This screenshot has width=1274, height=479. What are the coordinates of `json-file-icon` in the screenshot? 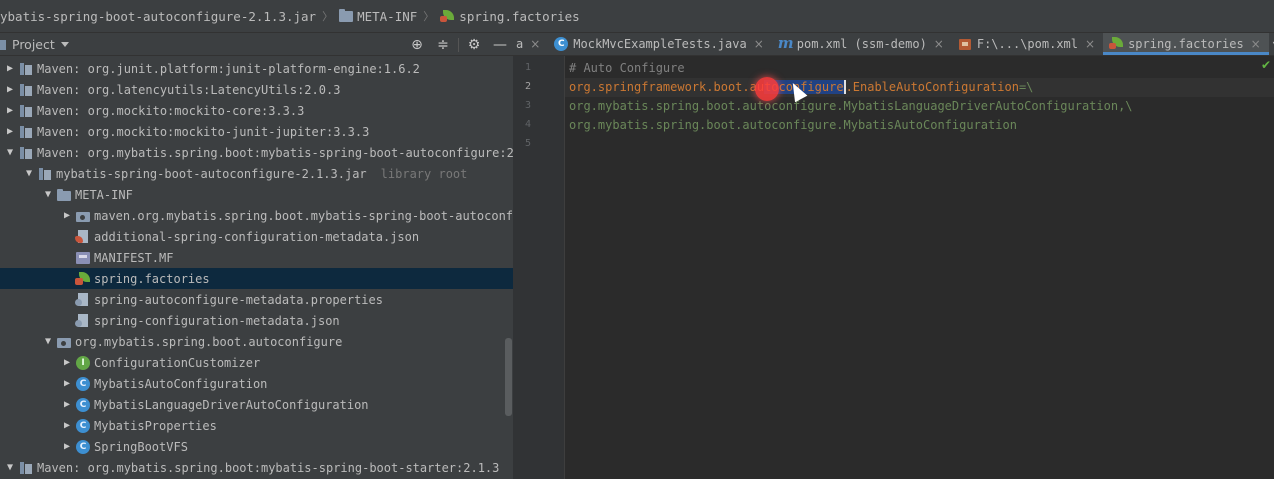 It's located at (83, 236).